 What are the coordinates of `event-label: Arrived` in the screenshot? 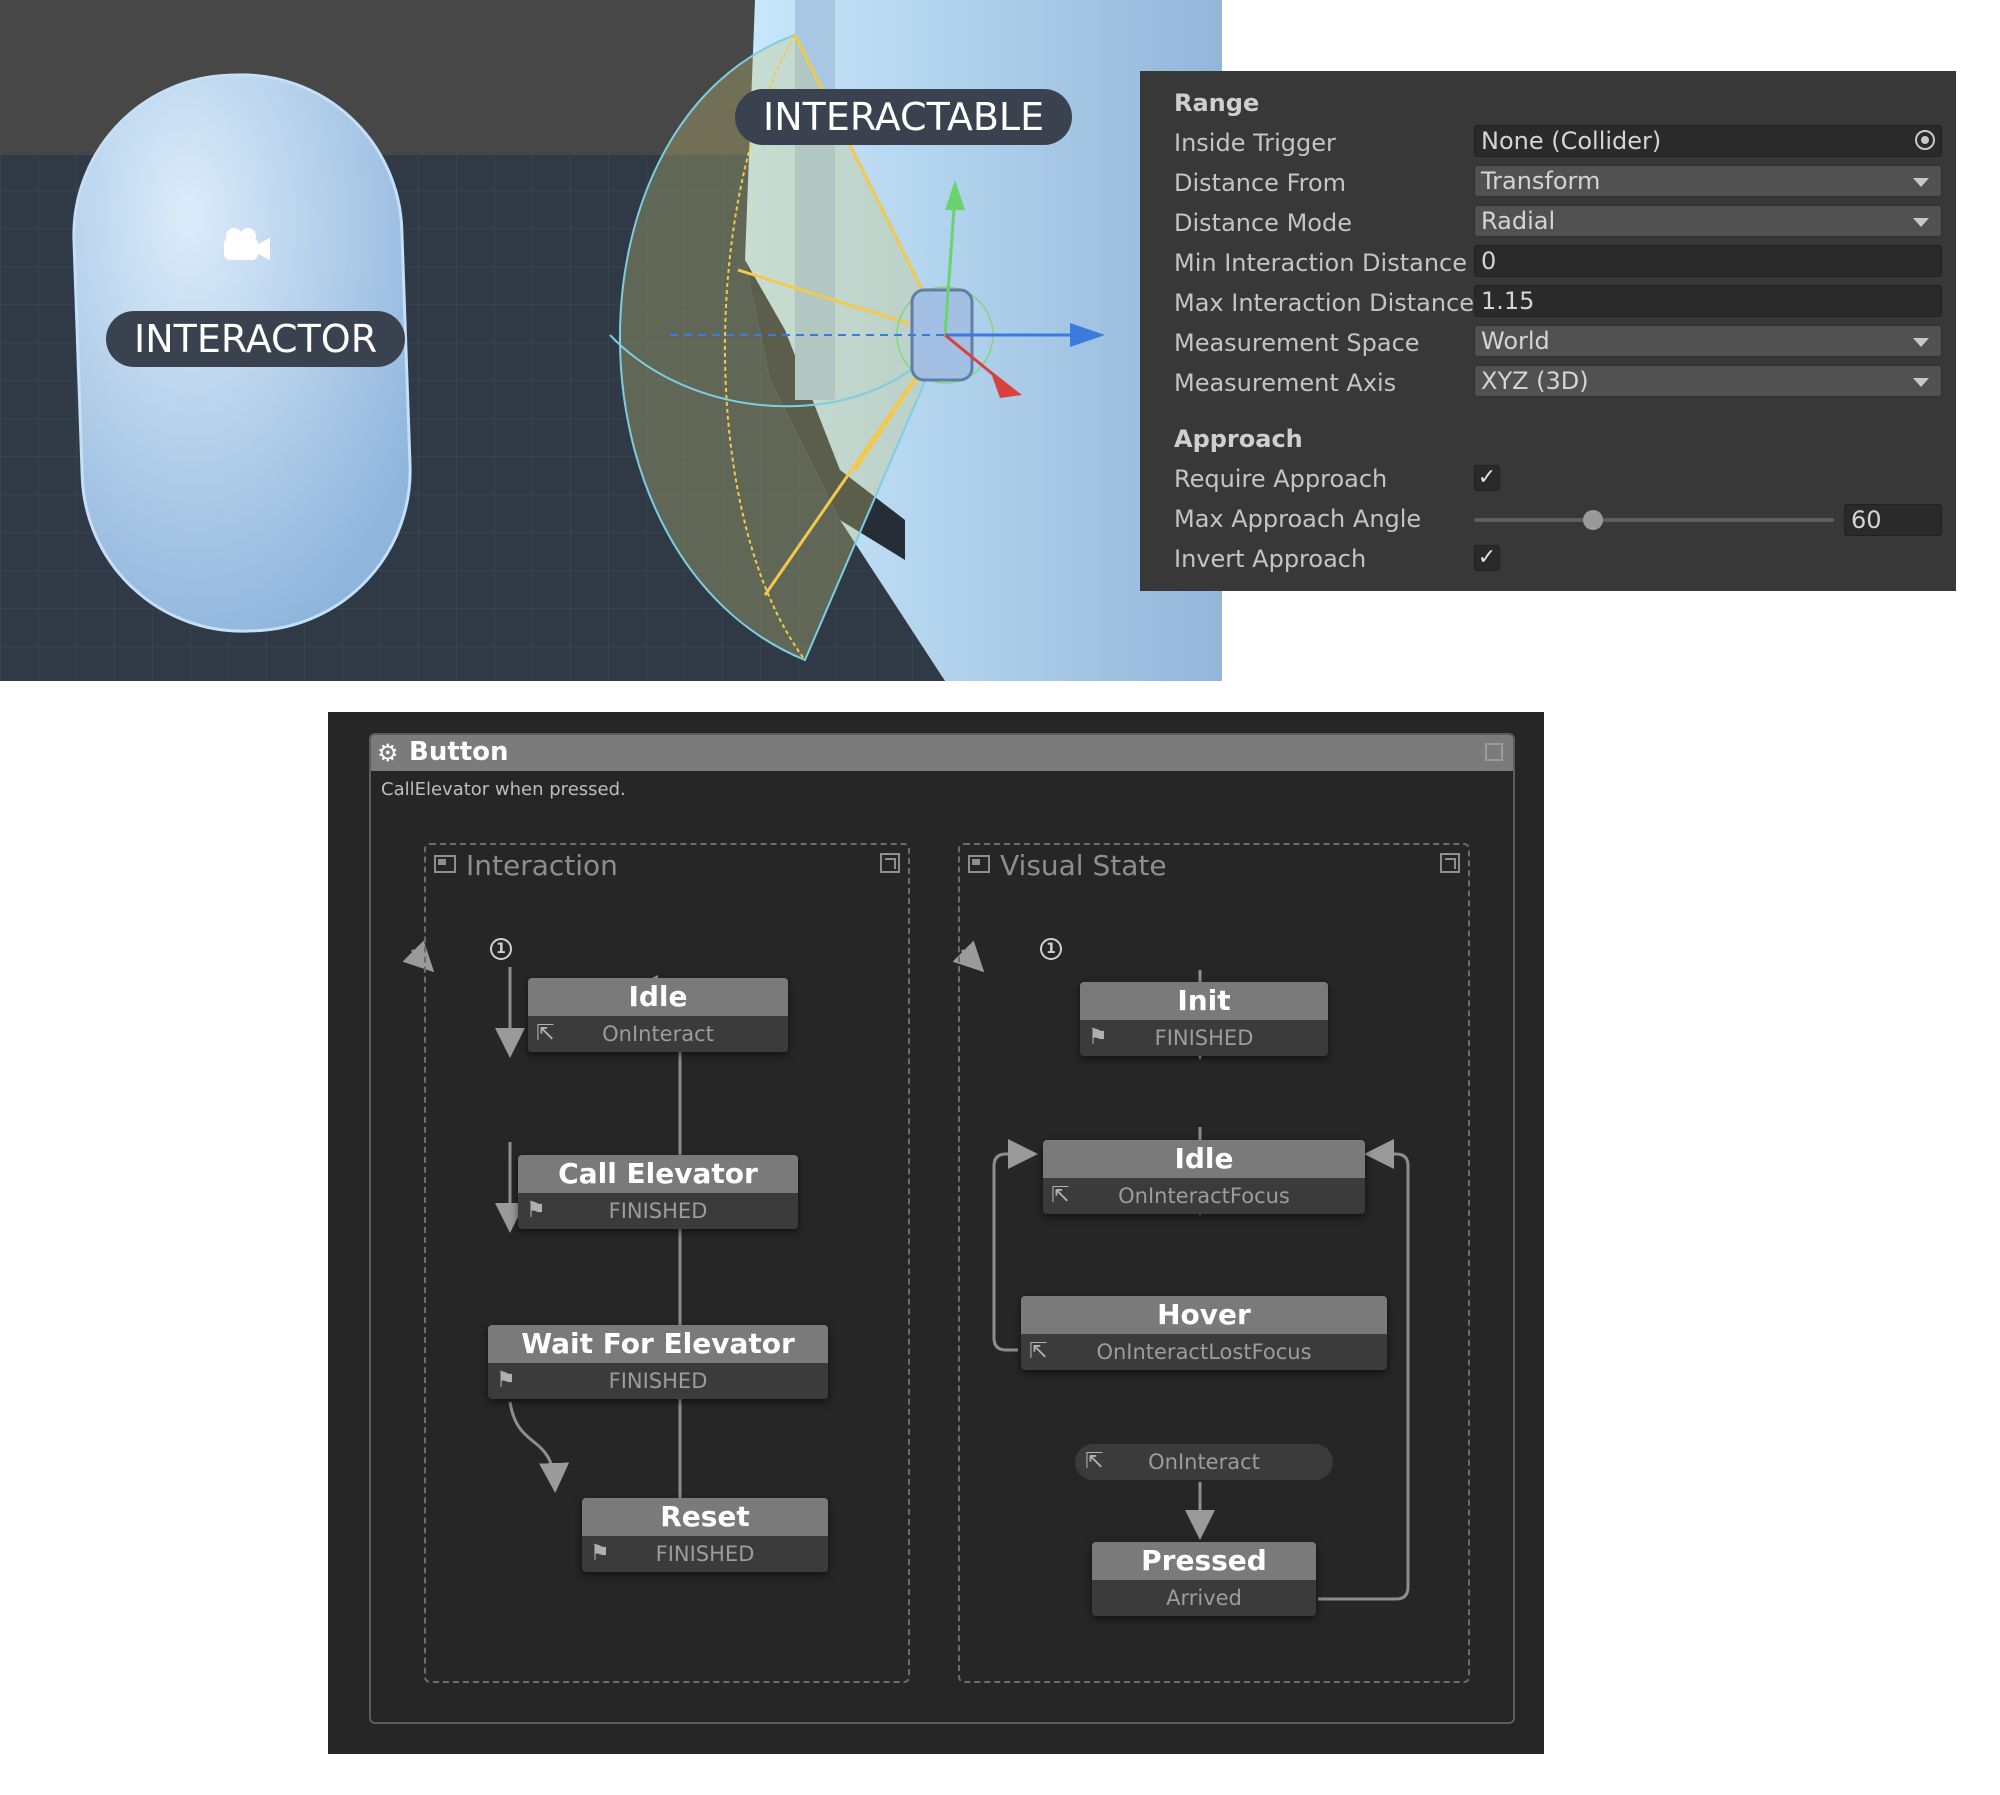 It's located at (1204, 1598).